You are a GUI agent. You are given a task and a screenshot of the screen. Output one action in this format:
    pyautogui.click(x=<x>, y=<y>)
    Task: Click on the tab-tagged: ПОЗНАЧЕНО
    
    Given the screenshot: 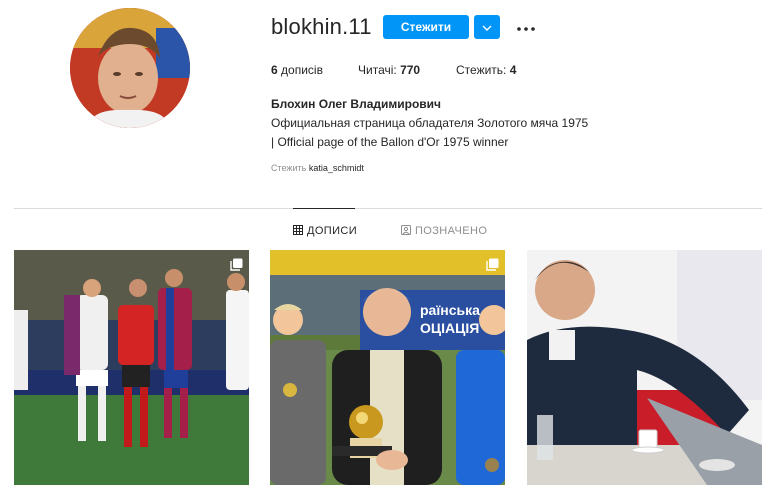 What is the action you would take?
    pyautogui.click(x=444, y=231)
    